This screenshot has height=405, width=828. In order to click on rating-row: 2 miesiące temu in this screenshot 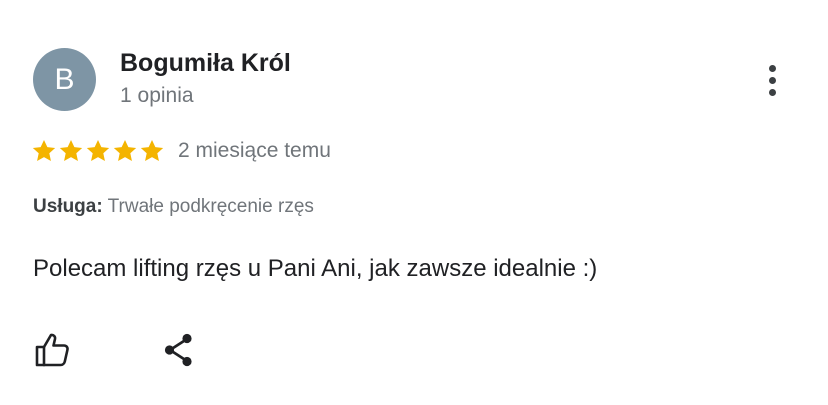, I will do `click(181, 151)`.